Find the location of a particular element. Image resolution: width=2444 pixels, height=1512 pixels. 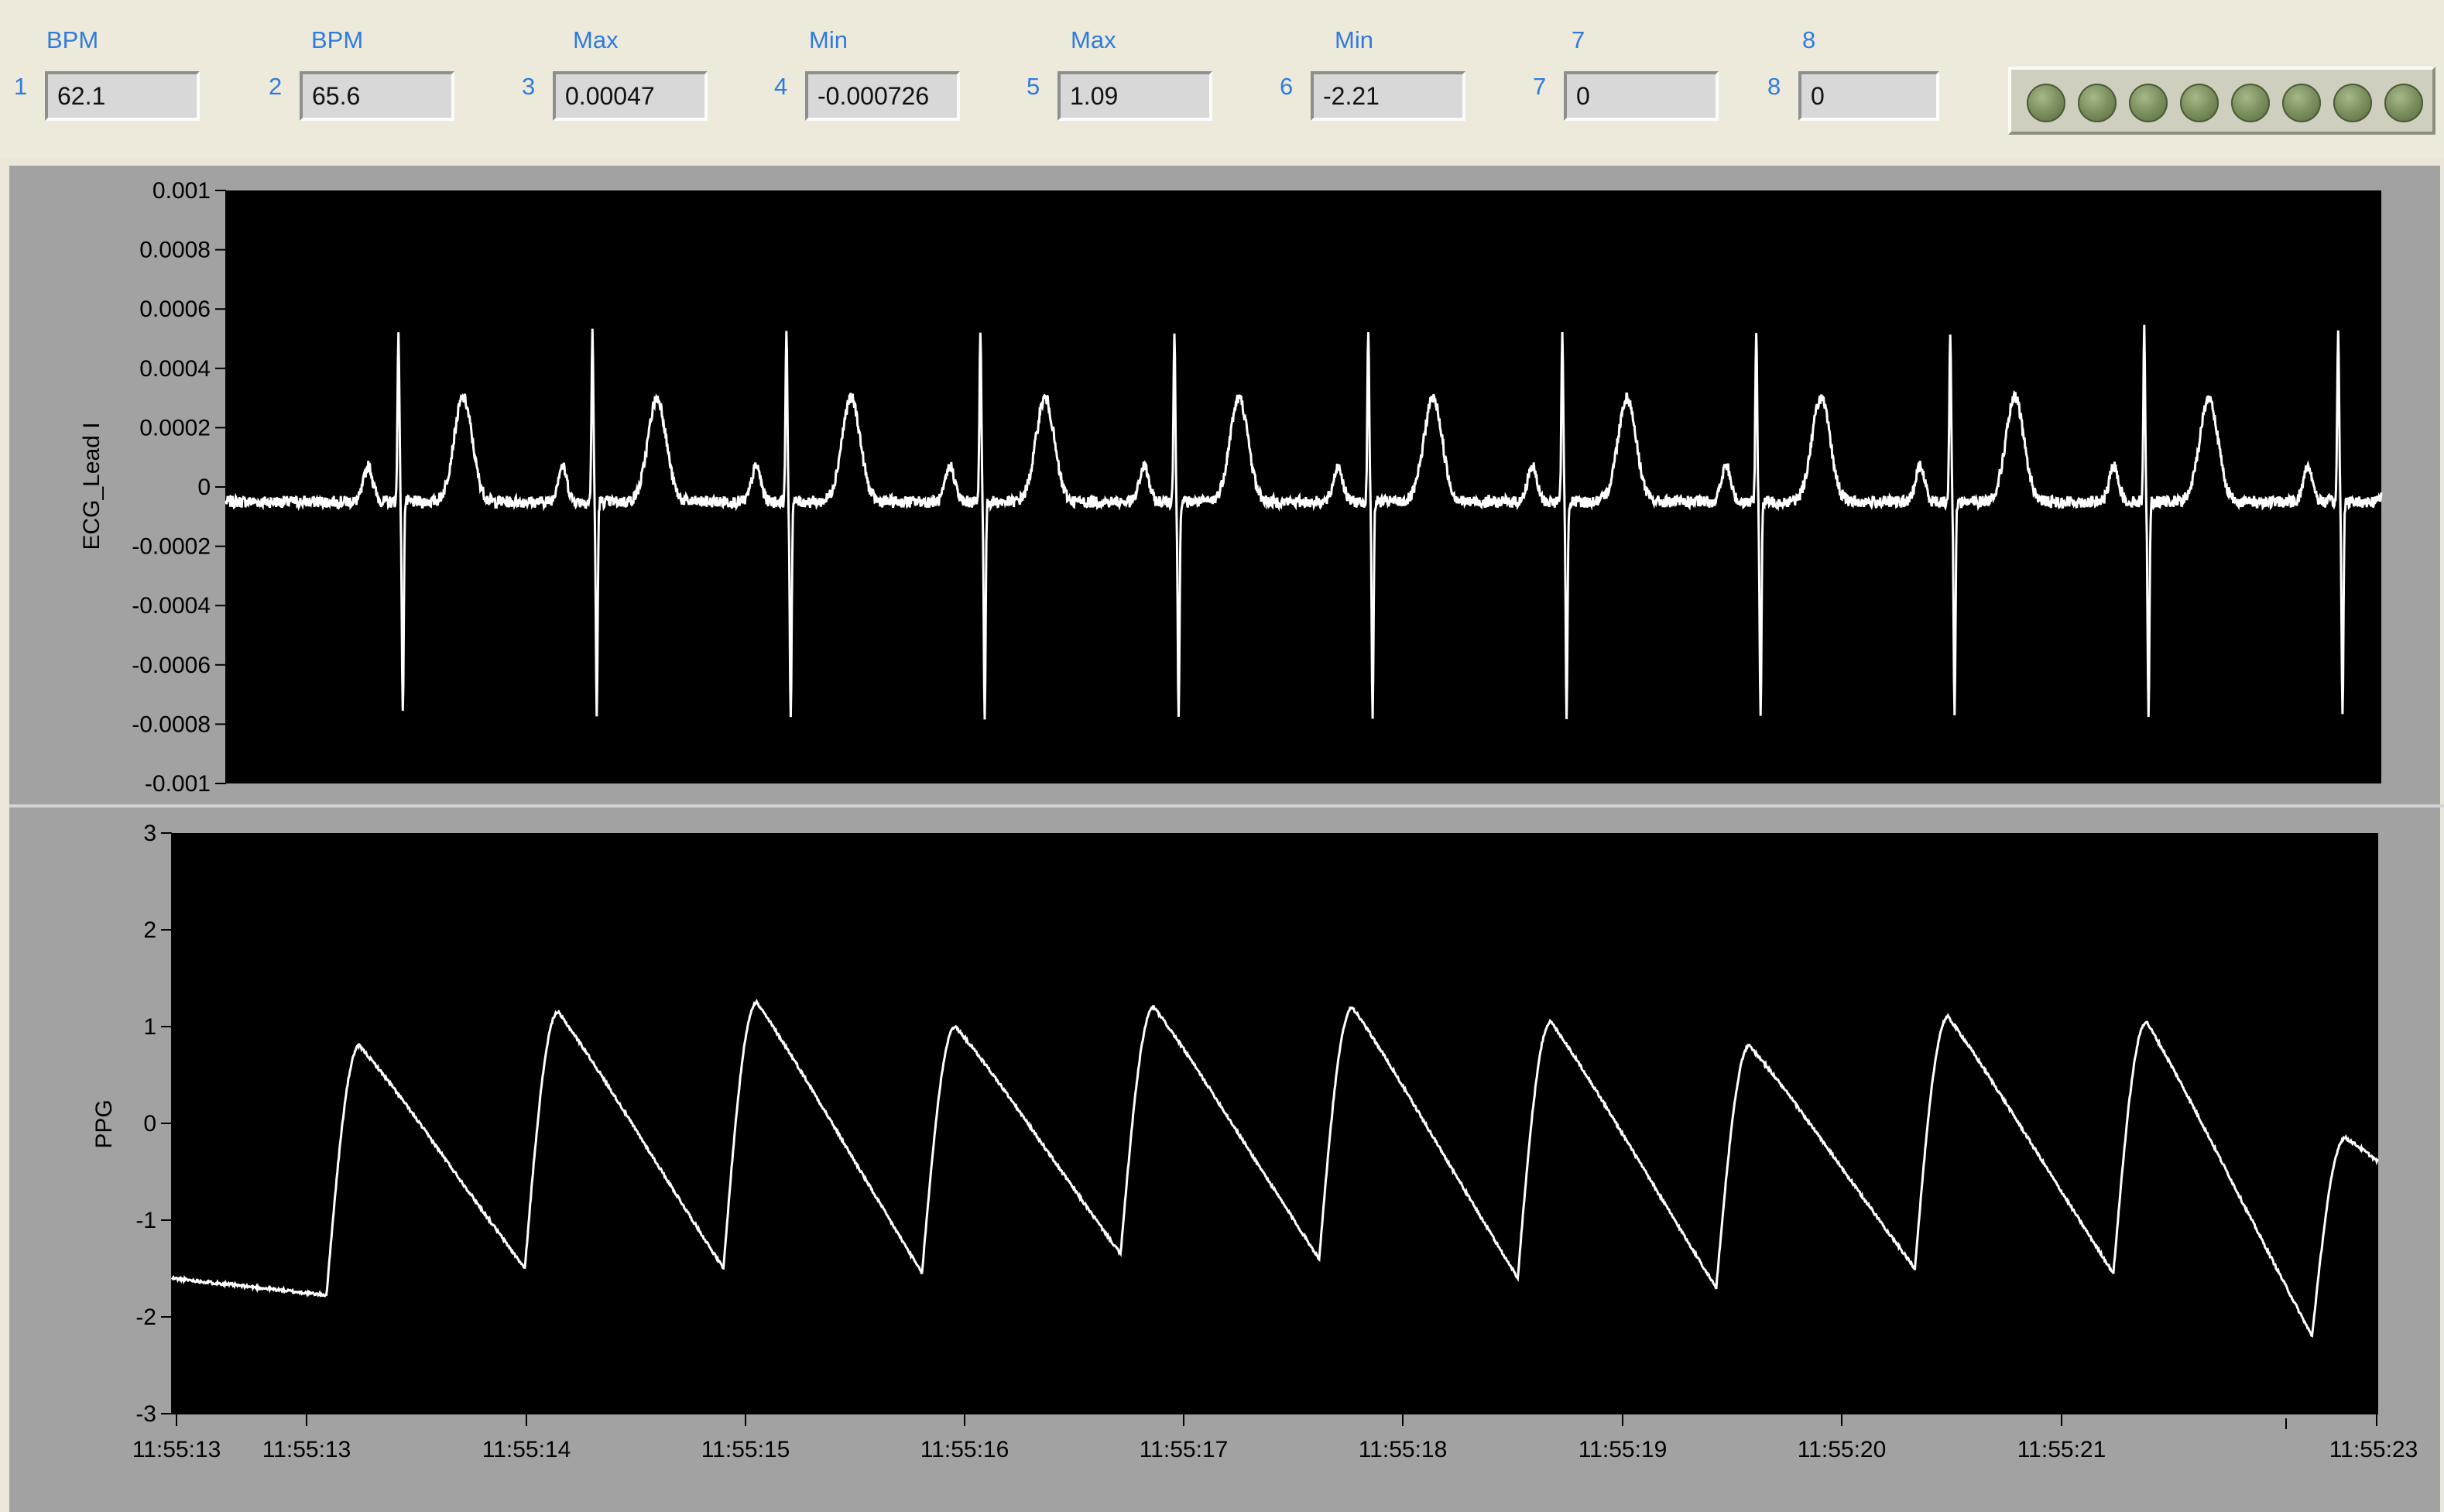

time-tick-label: 11:55:21 is located at coordinates (2061, 1449).